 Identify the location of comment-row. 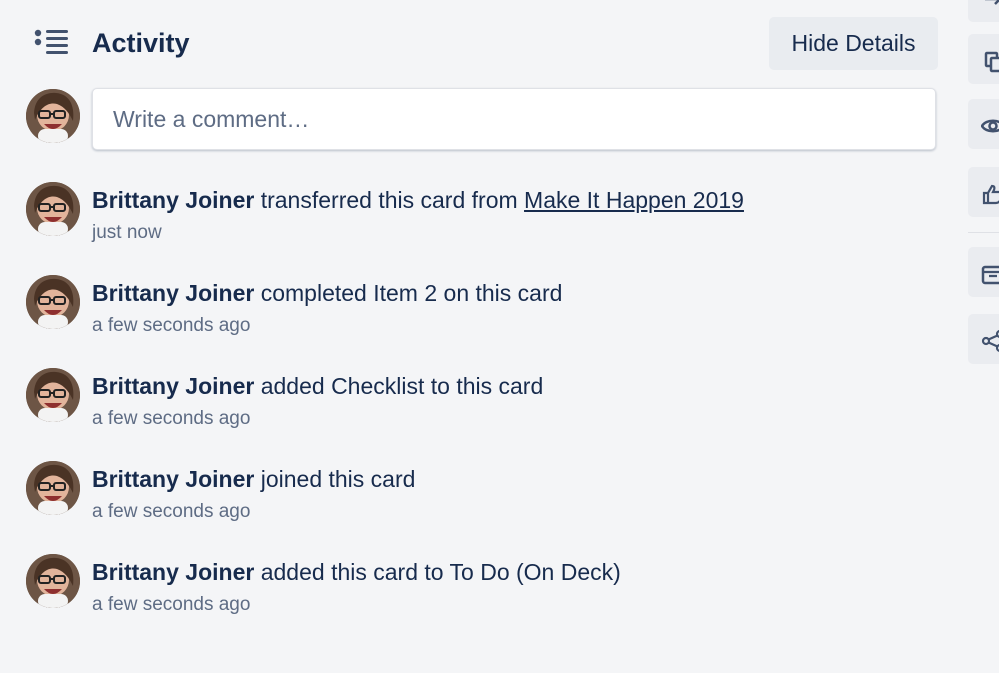
(481, 120).